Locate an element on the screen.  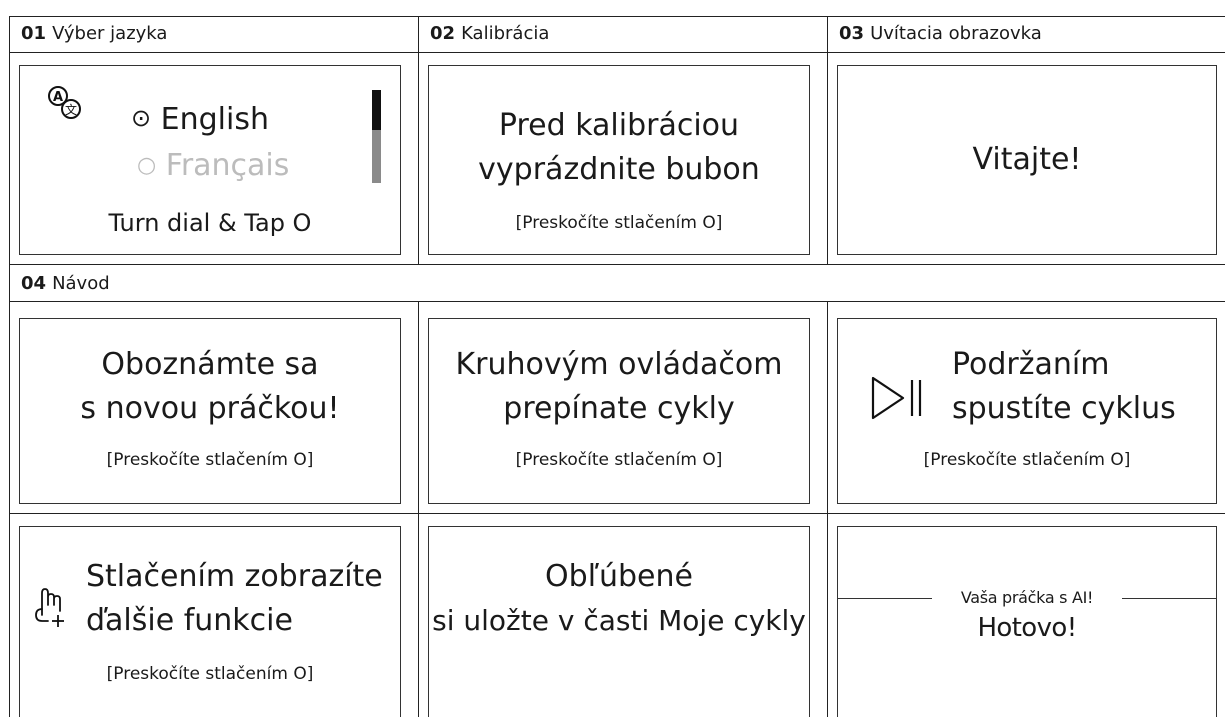
section-header-01: 01 Výber jazyka is located at coordinates (94, 34).